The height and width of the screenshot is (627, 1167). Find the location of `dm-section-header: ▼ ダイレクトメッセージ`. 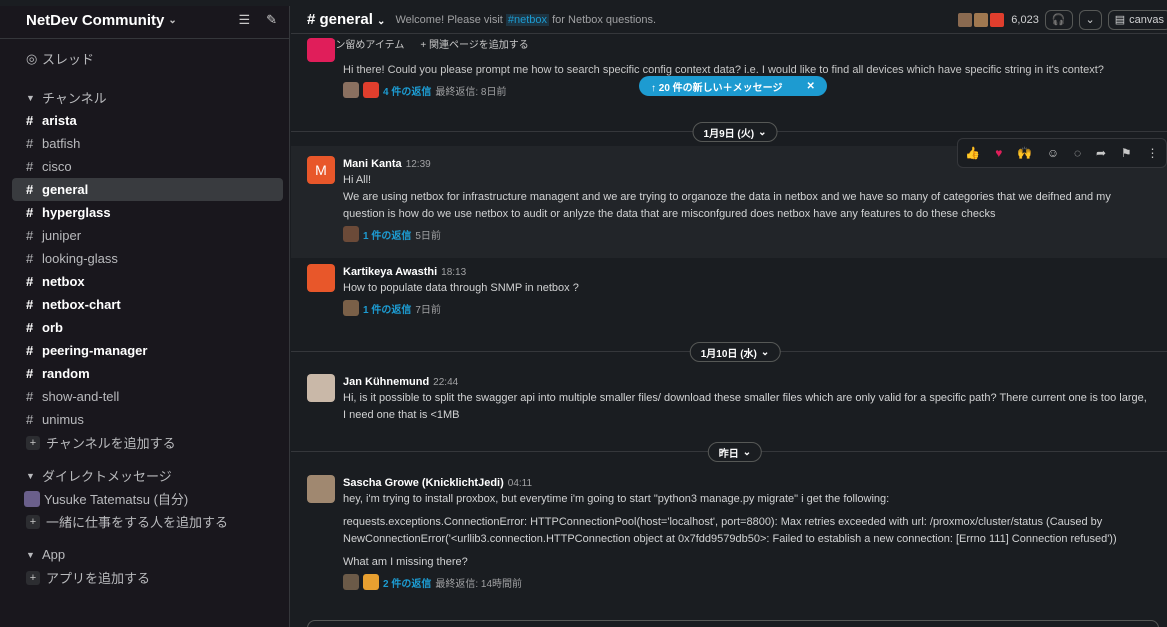

dm-section-header: ▼ ダイレクトメッセージ is located at coordinates (144, 475).